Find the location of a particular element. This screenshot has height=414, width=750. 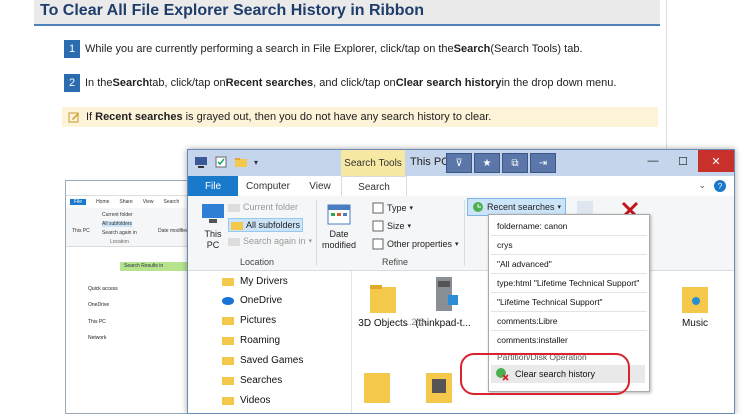

pin-icon: ★ is located at coordinates (487, 163).